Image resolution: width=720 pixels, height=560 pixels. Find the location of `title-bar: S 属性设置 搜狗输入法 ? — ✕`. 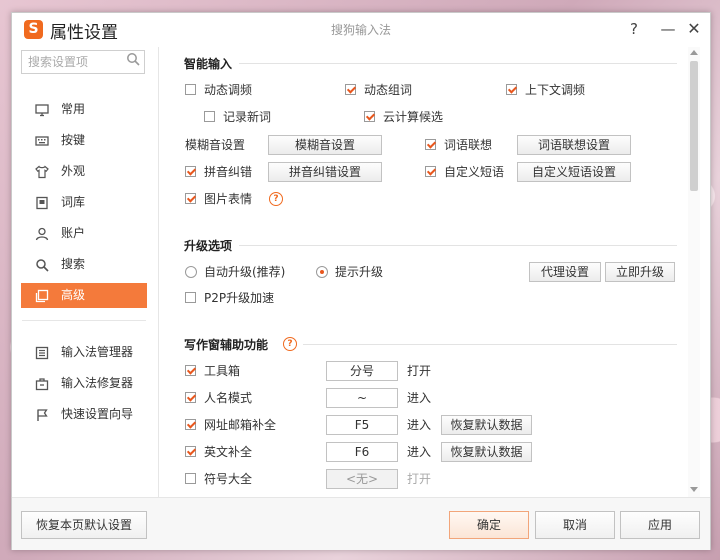

title-bar: S 属性设置 搜狗输入法 ? — ✕ is located at coordinates (361, 30).